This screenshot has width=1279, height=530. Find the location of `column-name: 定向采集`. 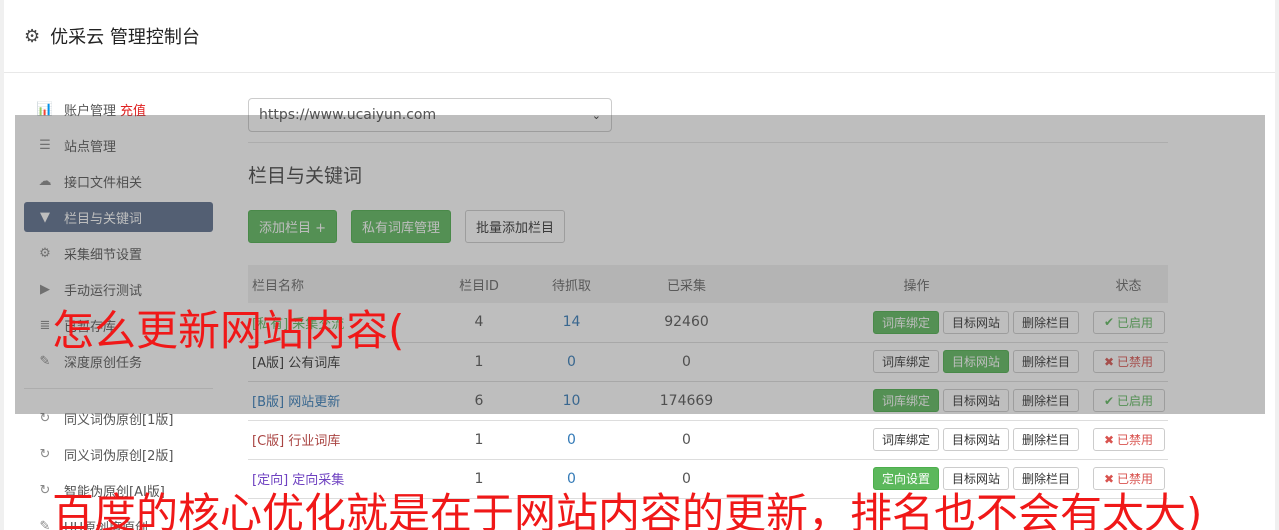

column-name: 定向采集 is located at coordinates (318, 480).